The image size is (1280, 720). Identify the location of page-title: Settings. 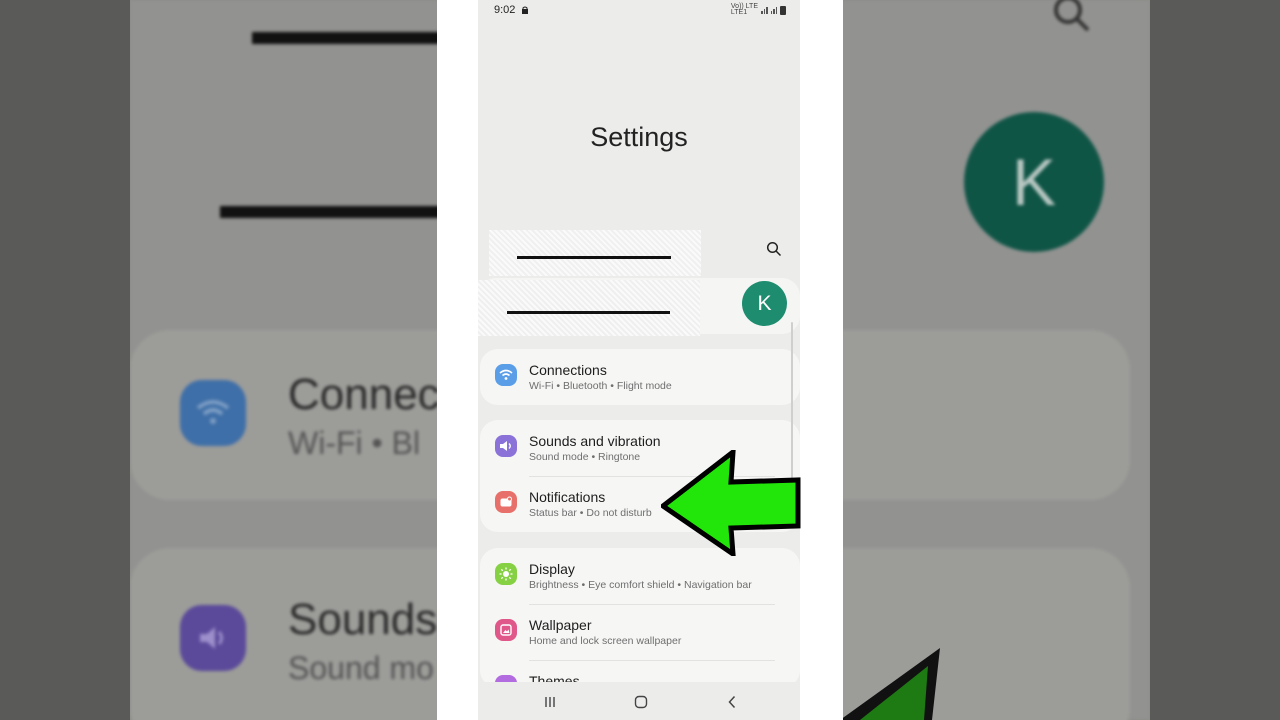
(639, 137).